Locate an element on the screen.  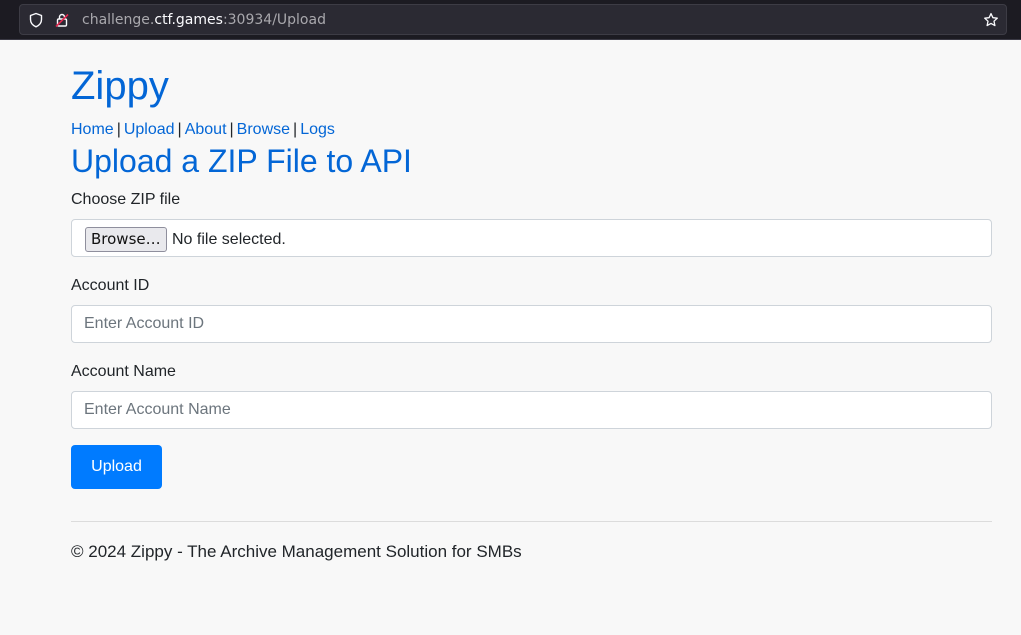
site-brand: Zippy is located at coordinates (120, 86).